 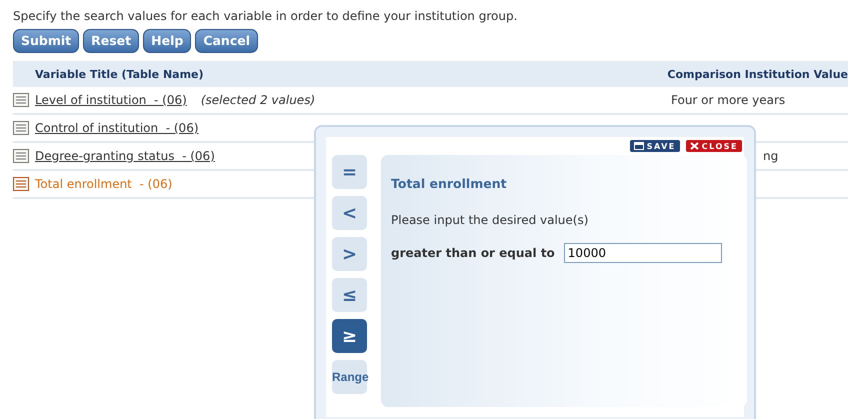 What do you see at coordinates (117, 128) in the screenshot?
I see `variable-link: Control of institution - (06)` at bounding box center [117, 128].